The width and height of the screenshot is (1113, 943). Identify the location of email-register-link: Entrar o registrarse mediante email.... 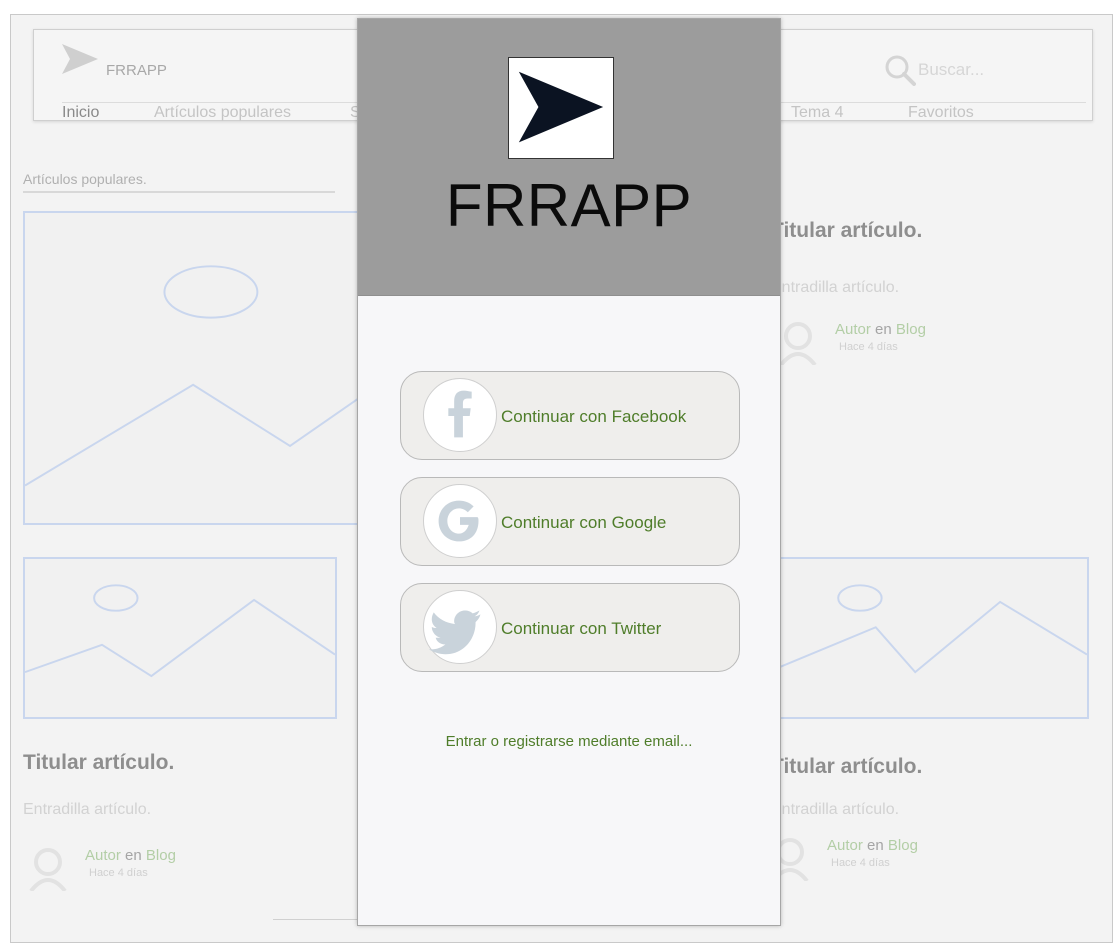
(569, 741).